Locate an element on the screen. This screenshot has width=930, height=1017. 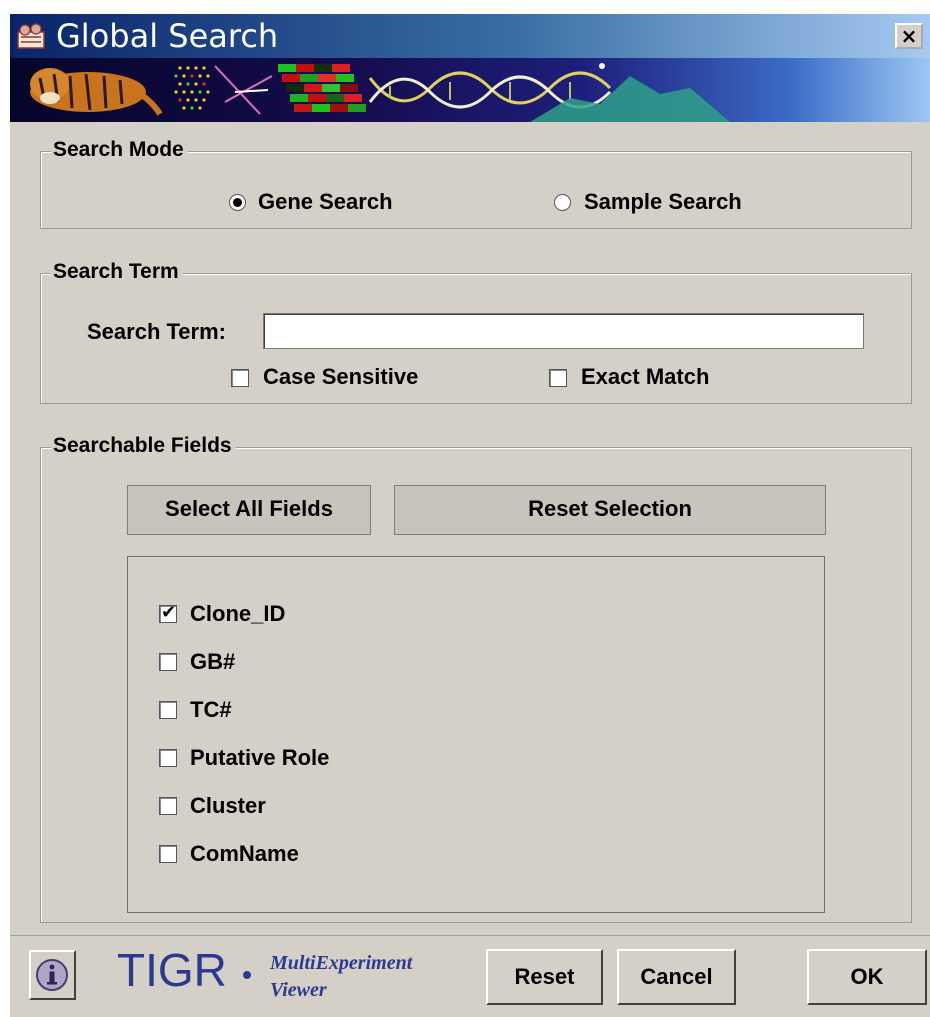
gb-label: GB# is located at coordinates (212, 662).